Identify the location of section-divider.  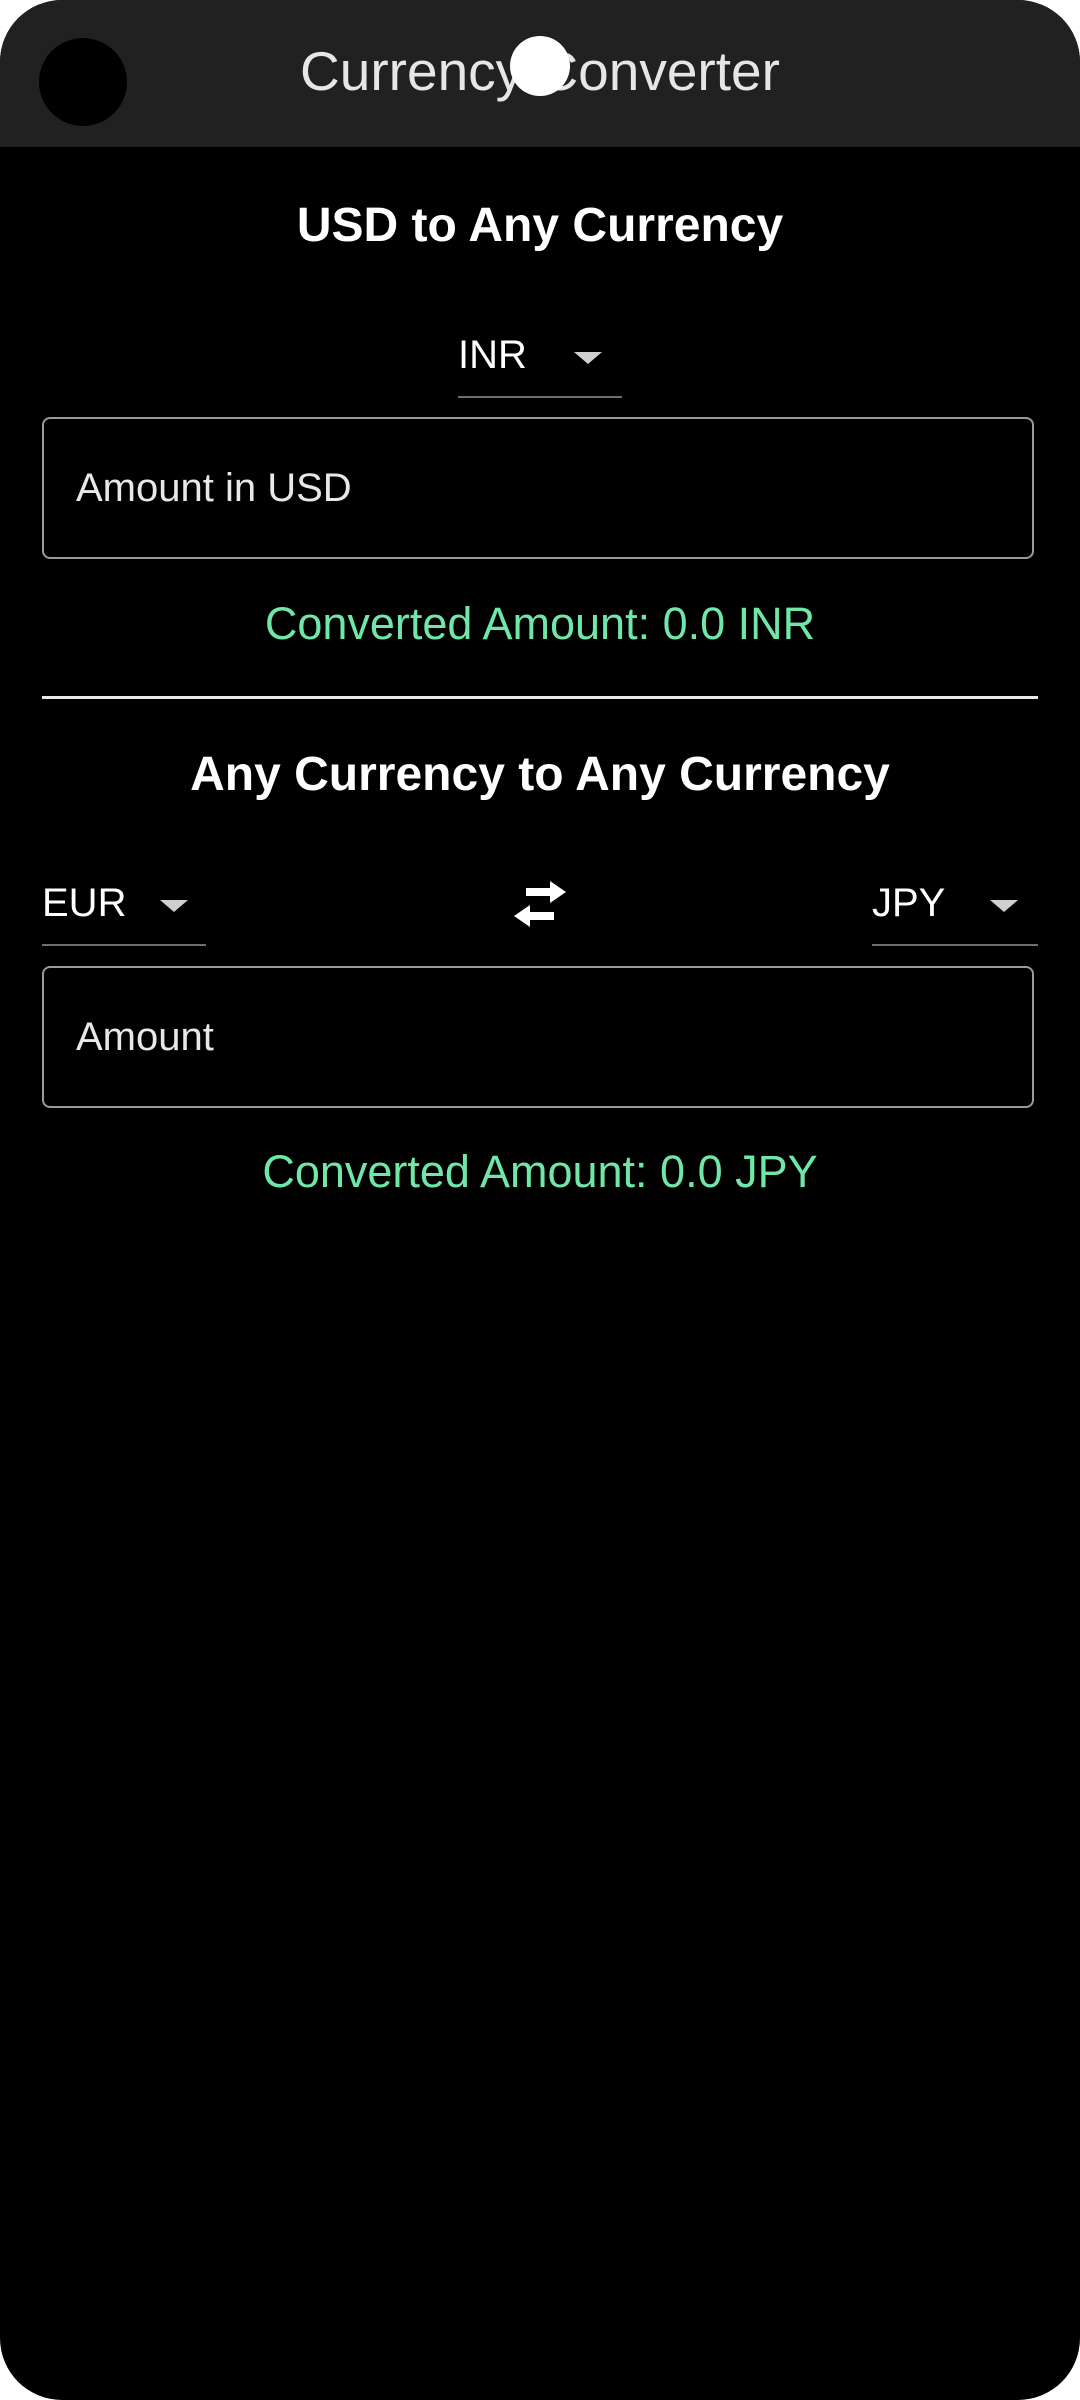
(540, 697).